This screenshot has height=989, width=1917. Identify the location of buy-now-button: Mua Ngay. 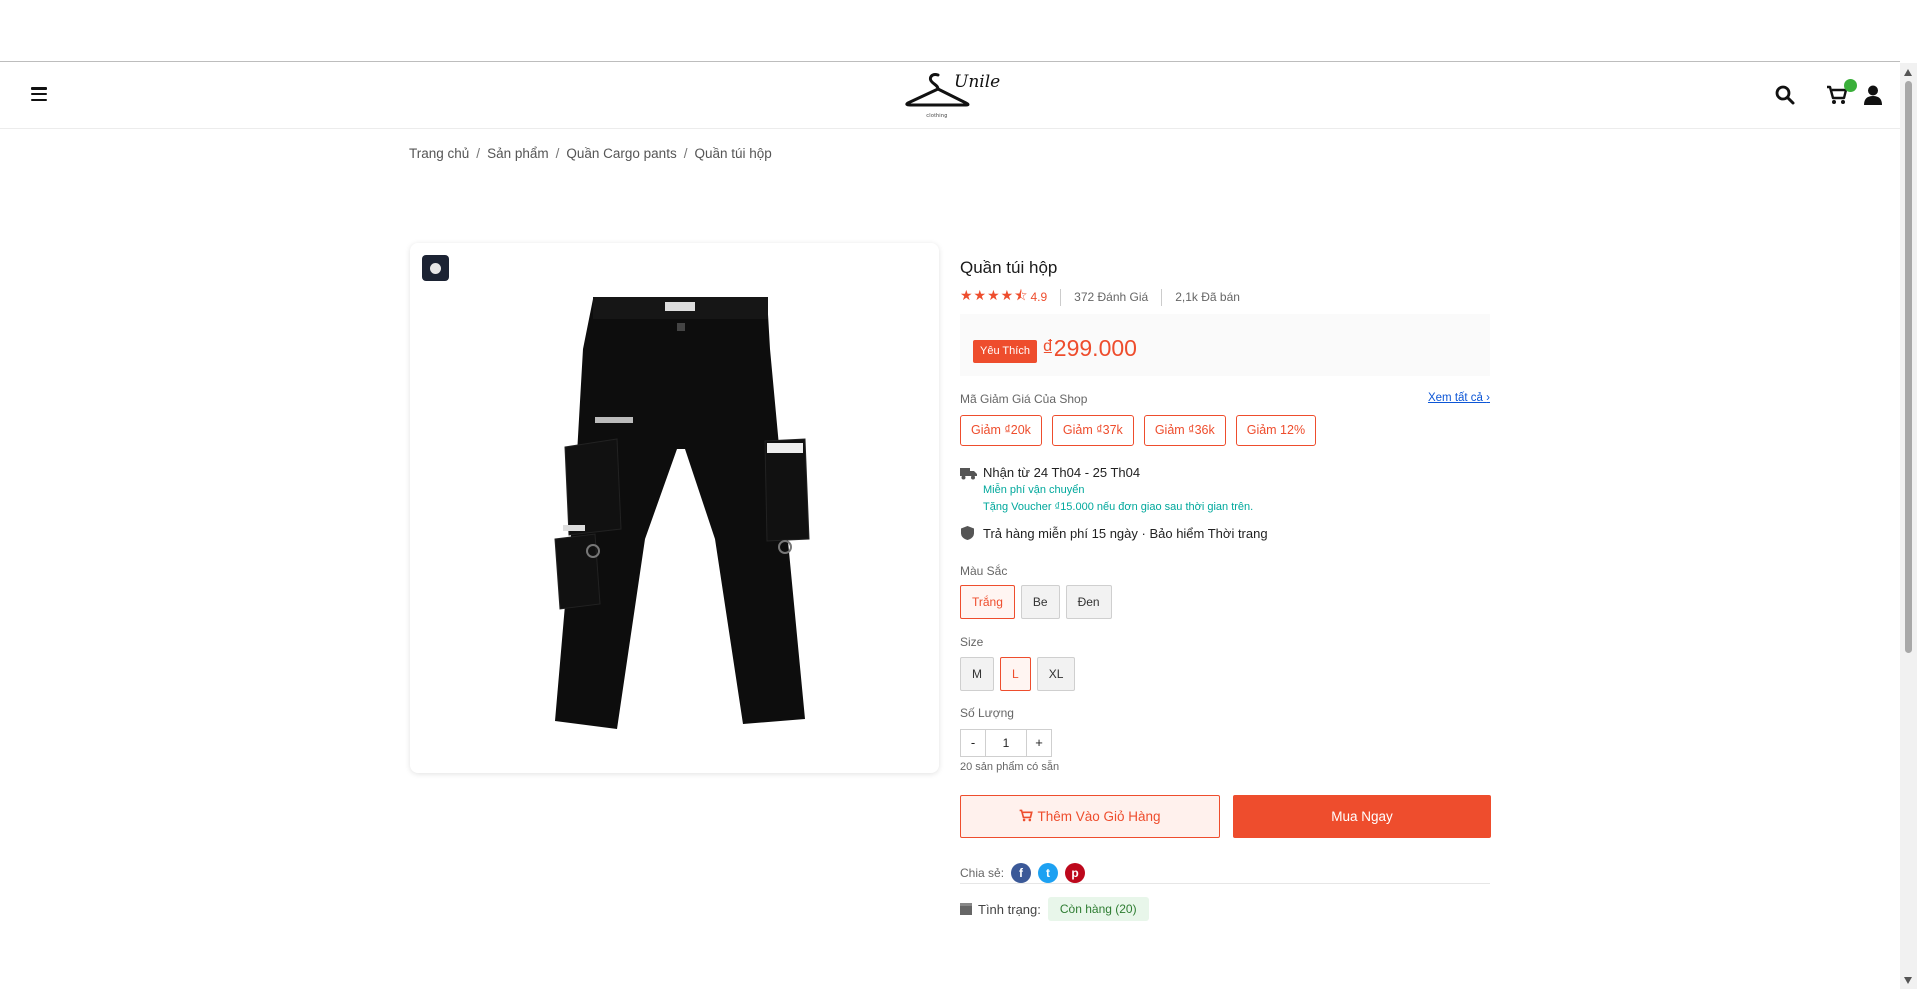
(1362, 816).